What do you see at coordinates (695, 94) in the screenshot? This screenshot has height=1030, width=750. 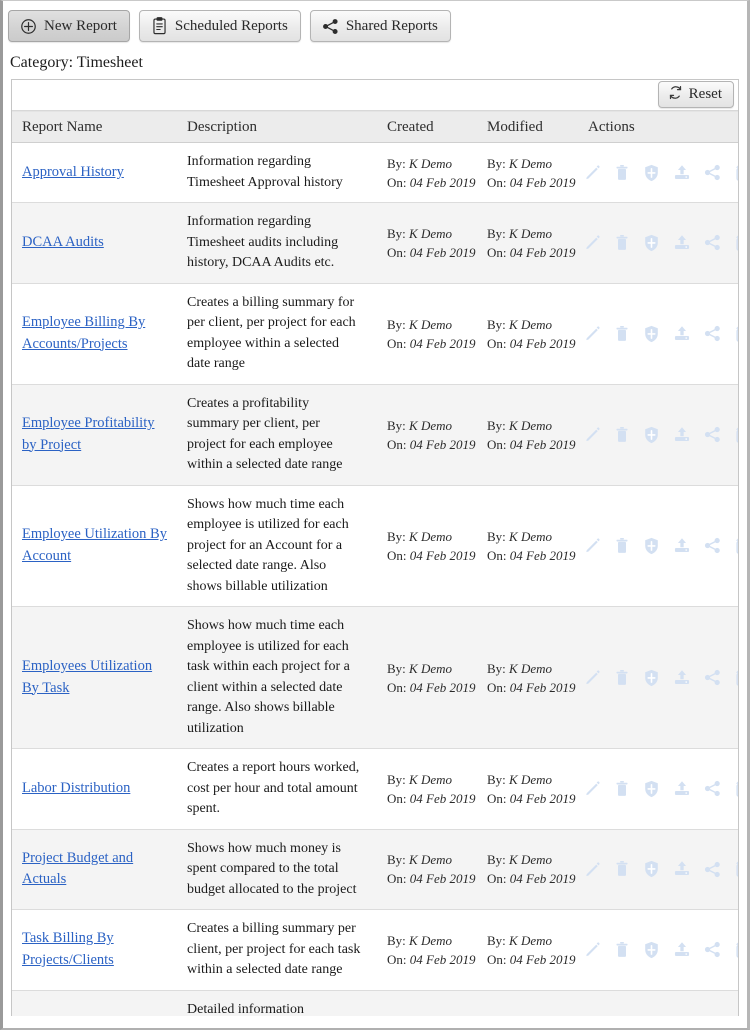 I see `reset-button: Reset` at bounding box center [695, 94].